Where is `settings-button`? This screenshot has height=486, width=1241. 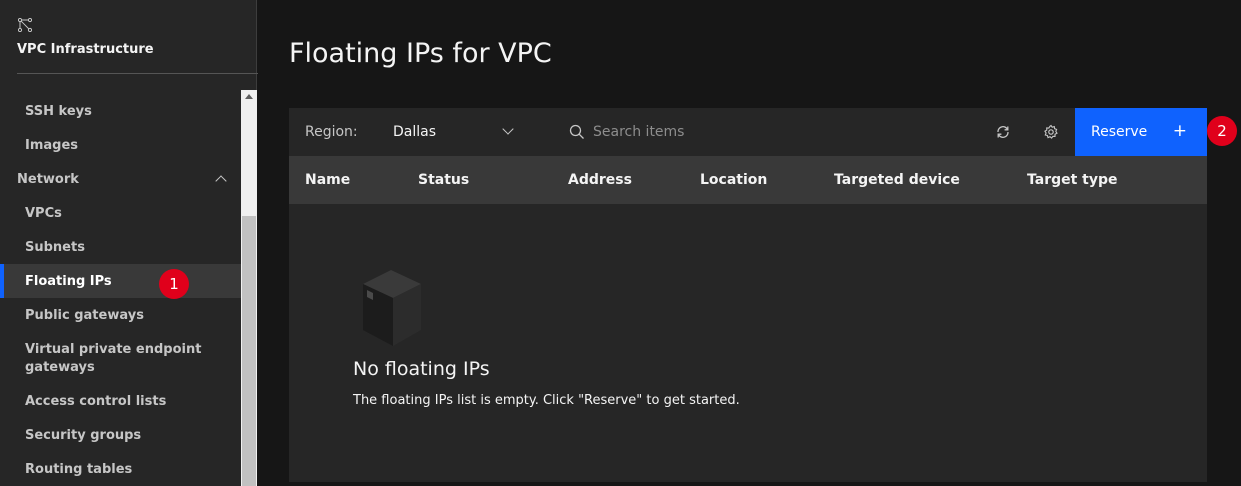
settings-button is located at coordinates (1051, 132).